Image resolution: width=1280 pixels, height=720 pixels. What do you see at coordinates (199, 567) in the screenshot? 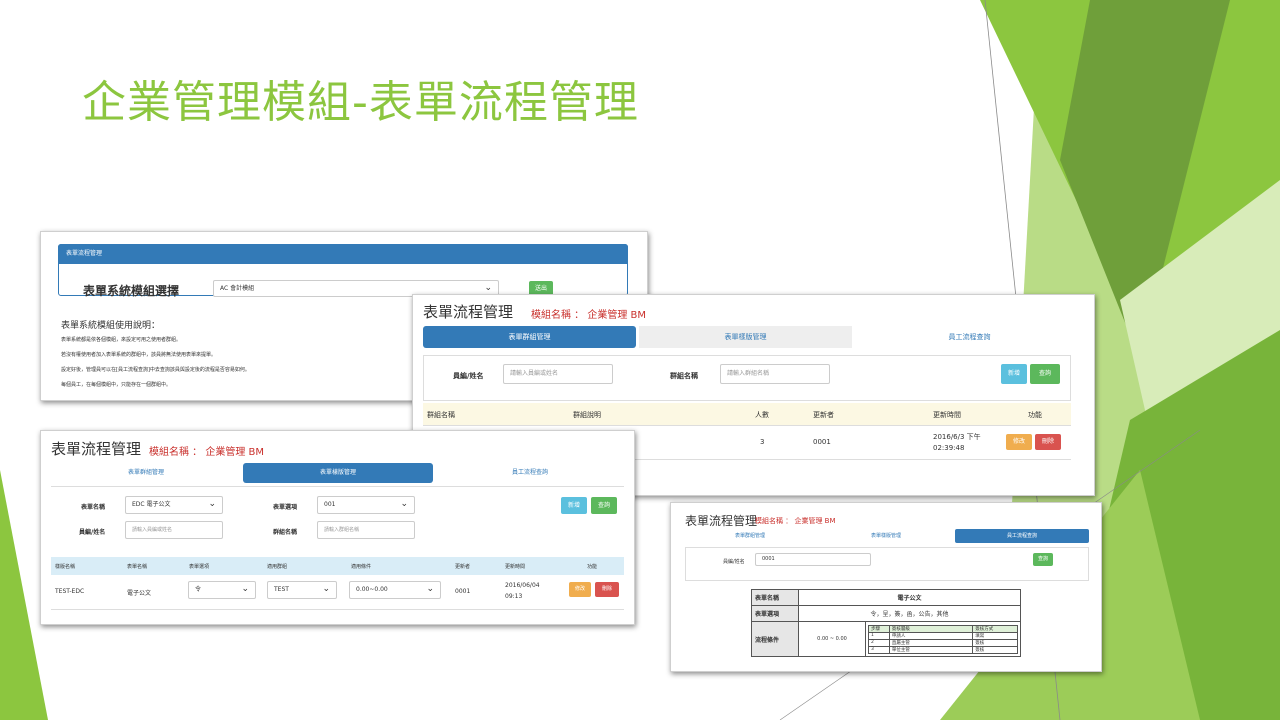
I see `col-form-option: 表單選項` at bounding box center [199, 567].